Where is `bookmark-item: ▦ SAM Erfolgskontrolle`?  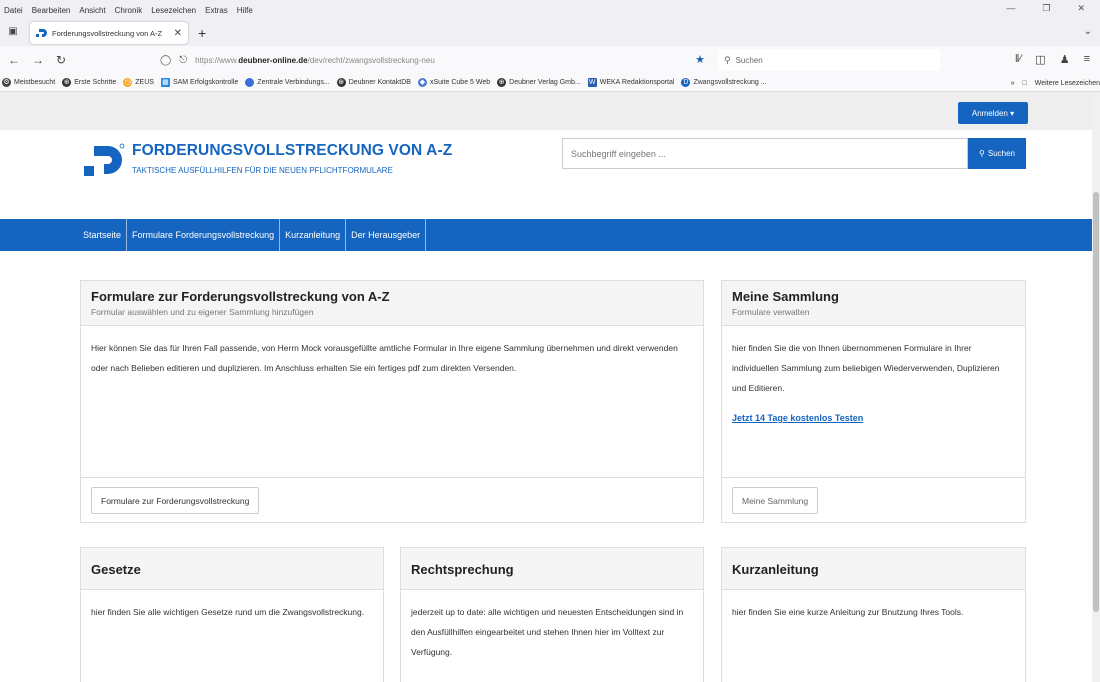 bookmark-item: ▦ SAM Erfolgskontrolle is located at coordinates (199, 82).